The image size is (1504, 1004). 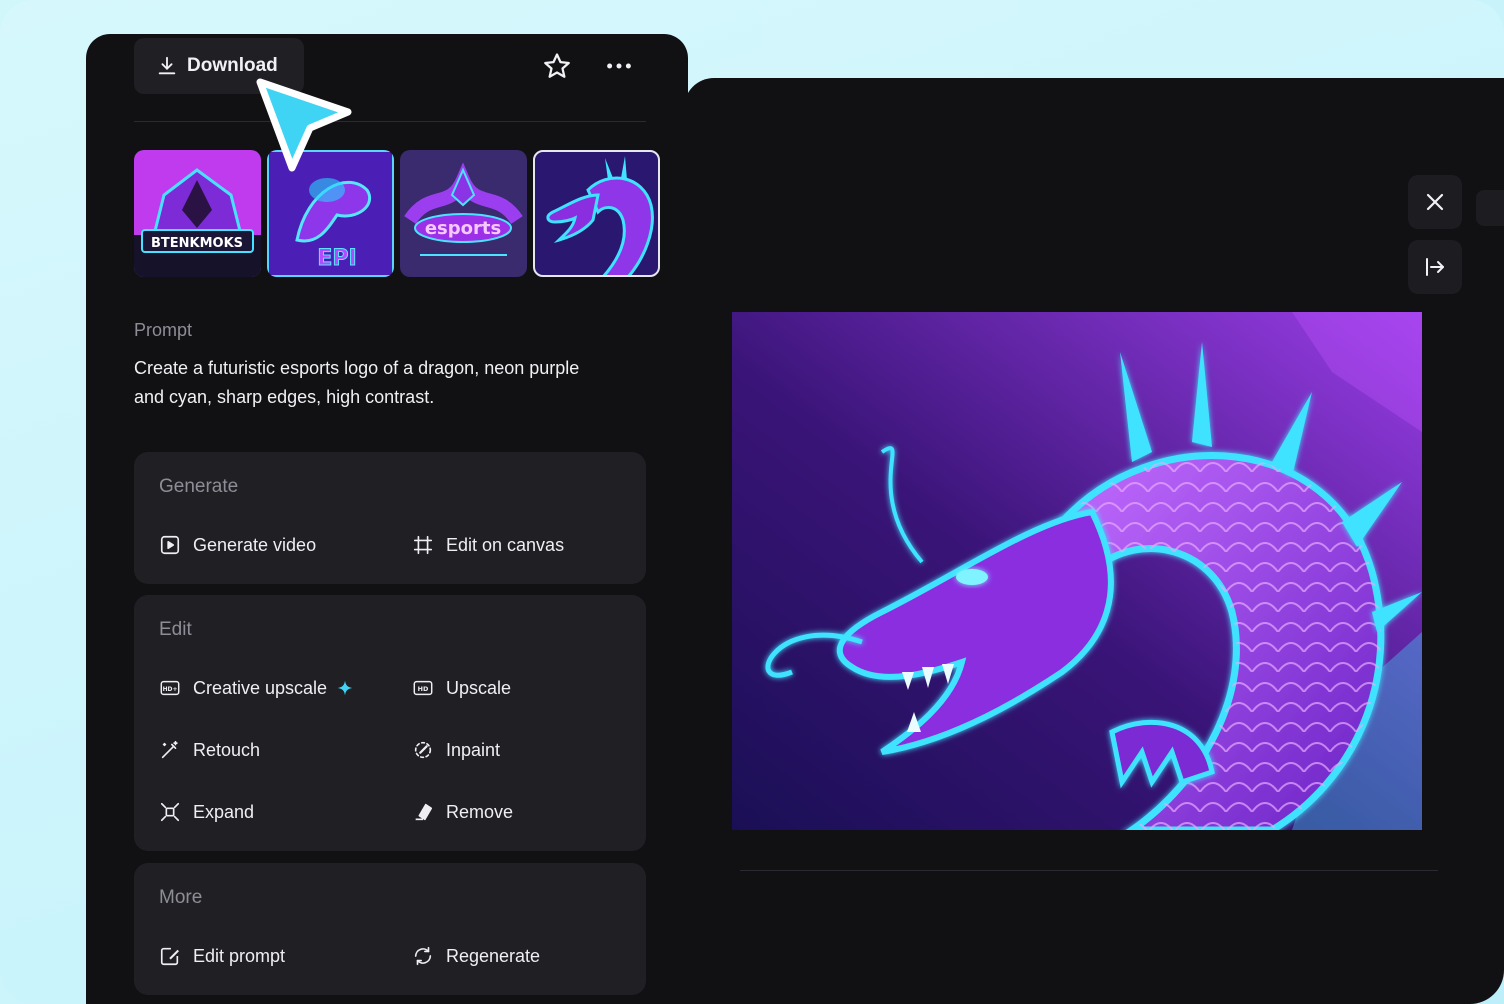 What do you see at coordinates (163, 330) in the screenshot?
I see `prompt-label: Prompt` at bounding box center [163, 330].